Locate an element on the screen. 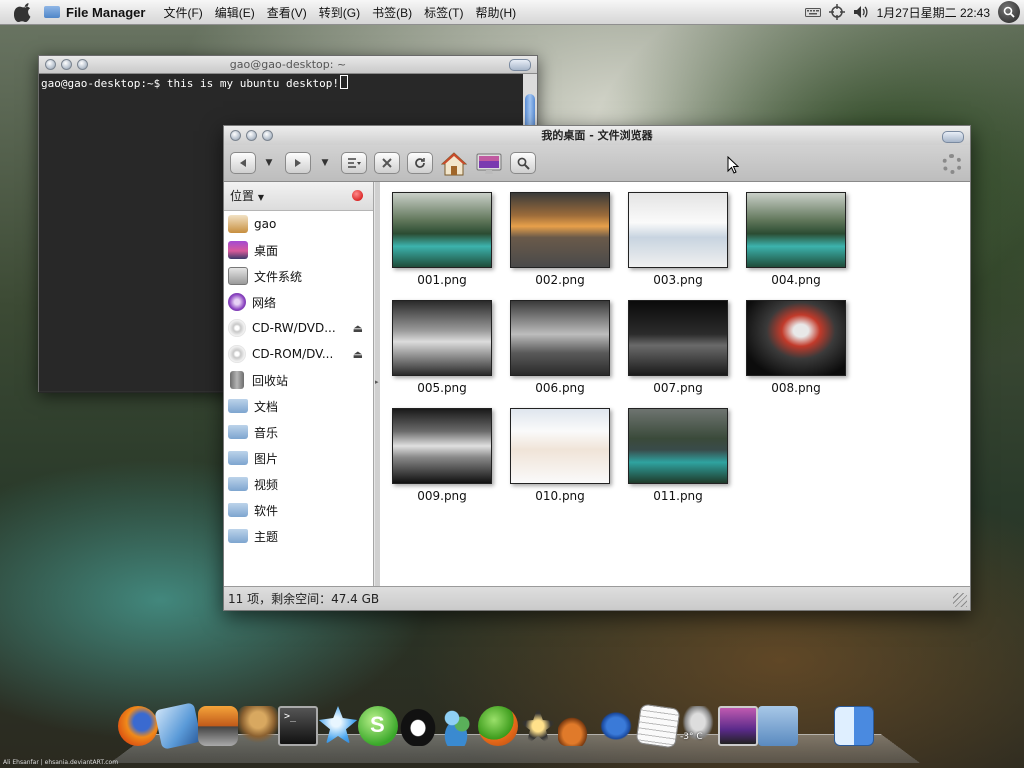 The image size is (1024, 768). menu-file: 文件(F) is located at coordinates (182, 12).